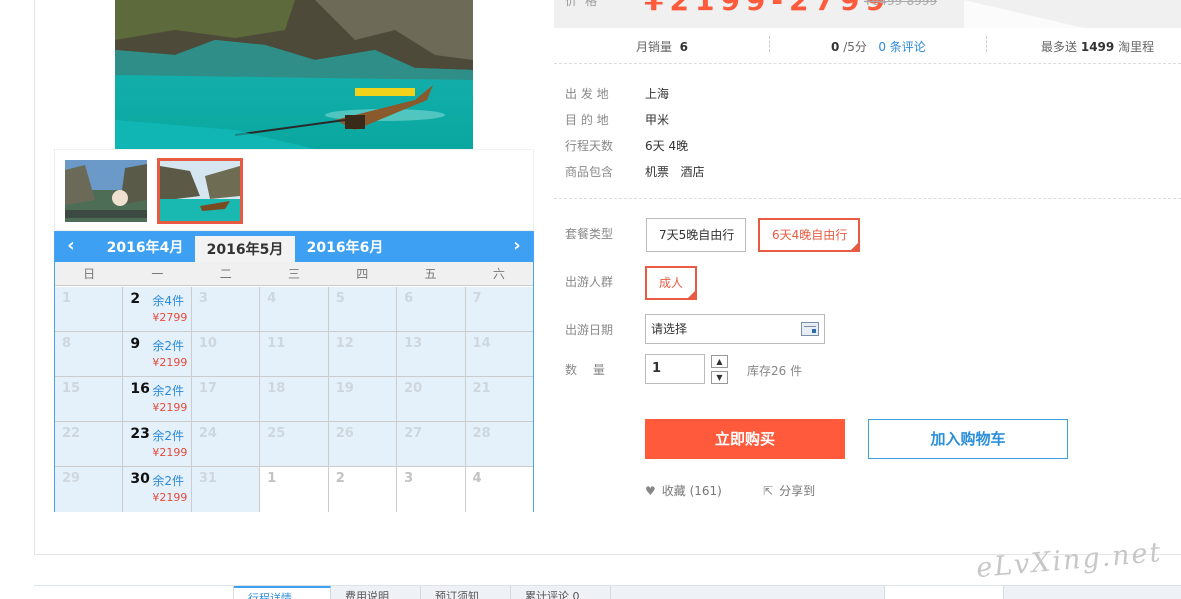 The width and height of the screenshot is (1181, 599). I want to click on calendar-day-number: 28, so click(481, 433).